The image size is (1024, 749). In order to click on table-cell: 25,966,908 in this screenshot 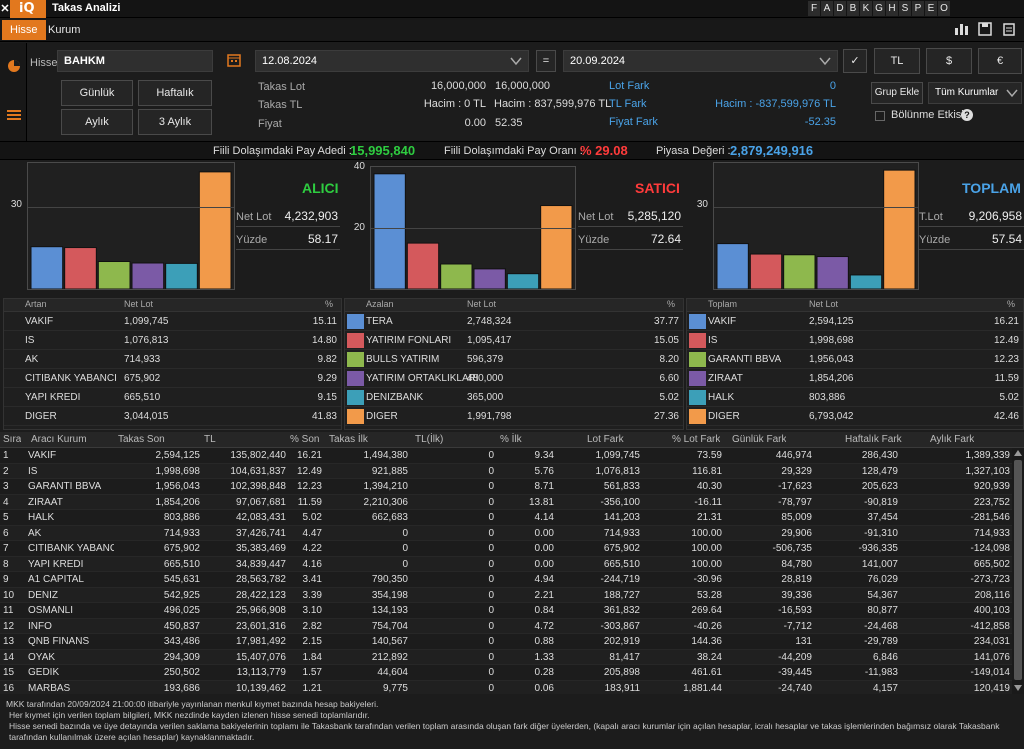, I will do `click(260, 610)`.